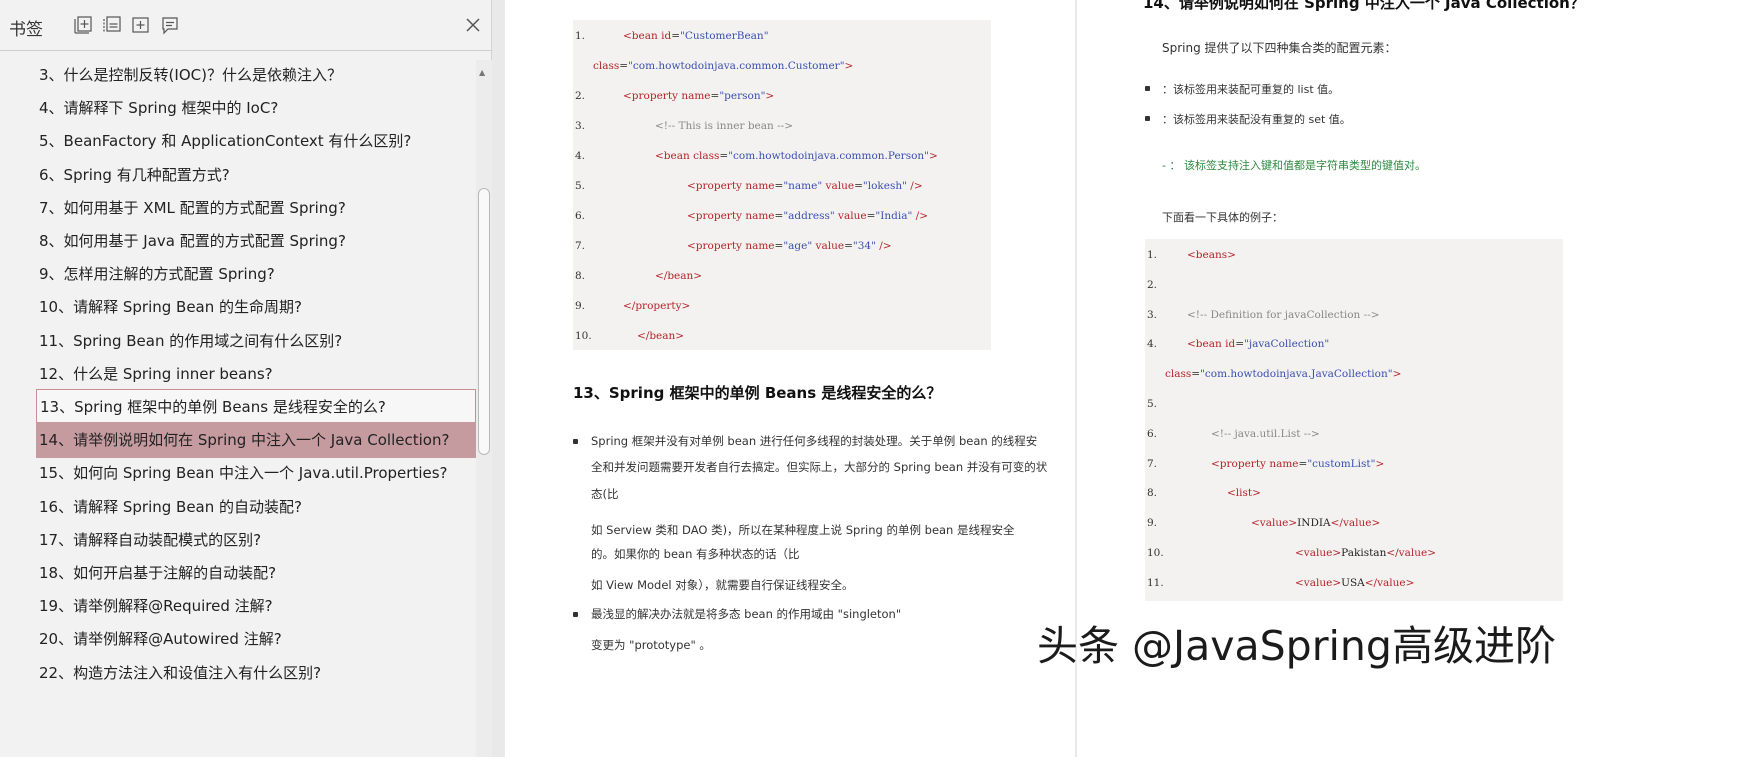  Describe the element at coordinates (684, 126) in the screenshot. I see `code-line: 3. <!-- This is inner bean -->` at that location.